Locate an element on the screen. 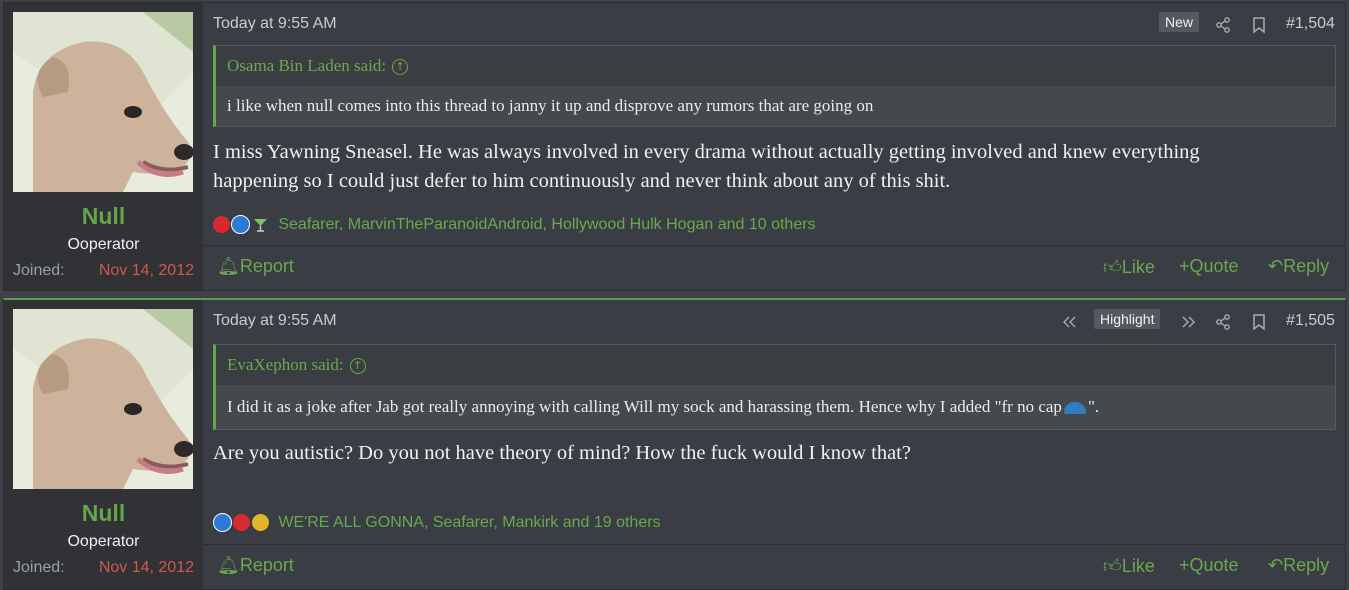  cap-emoji-icon is located at coordinates (1074, 408).